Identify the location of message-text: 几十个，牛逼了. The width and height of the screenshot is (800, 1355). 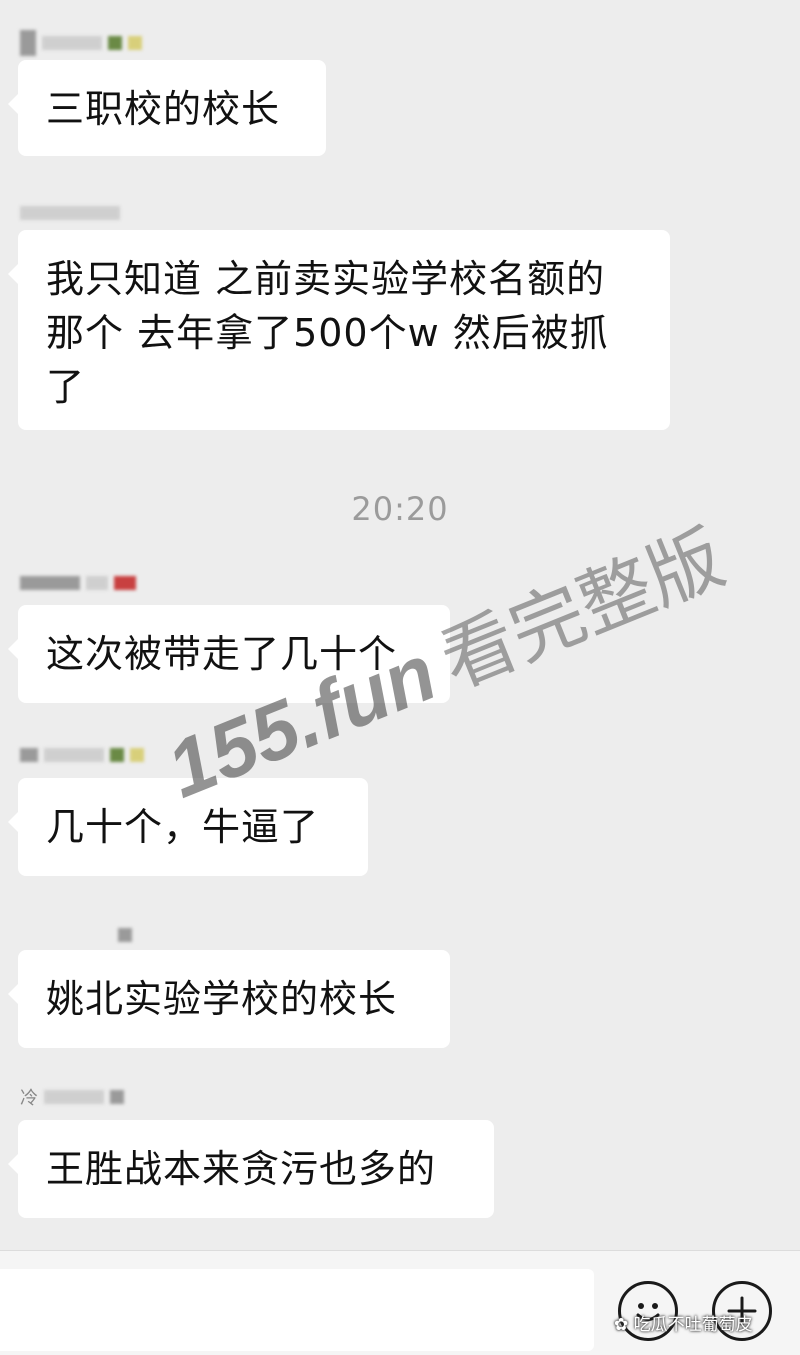
(183, 827).